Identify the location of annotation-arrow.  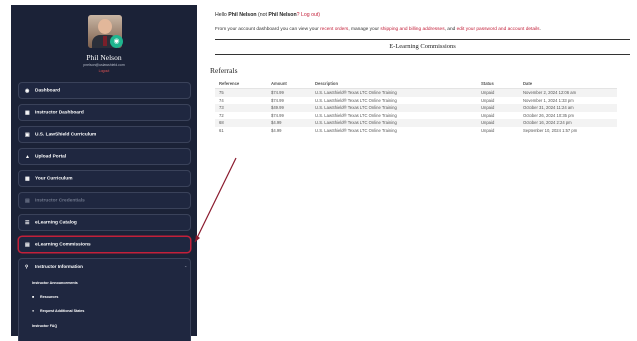
(215, 200).